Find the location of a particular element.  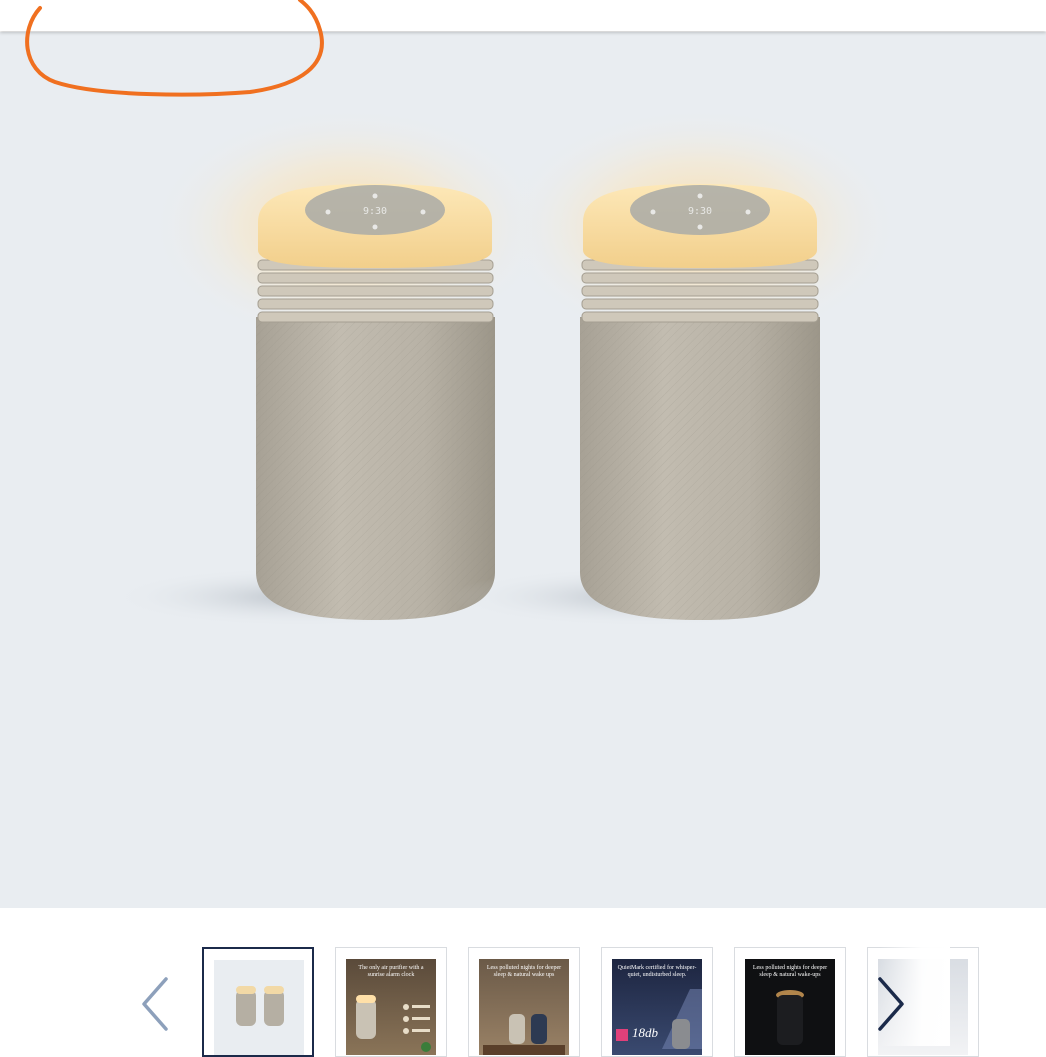

clock-display-left: 9:30 is located at coordinates (375, 211).